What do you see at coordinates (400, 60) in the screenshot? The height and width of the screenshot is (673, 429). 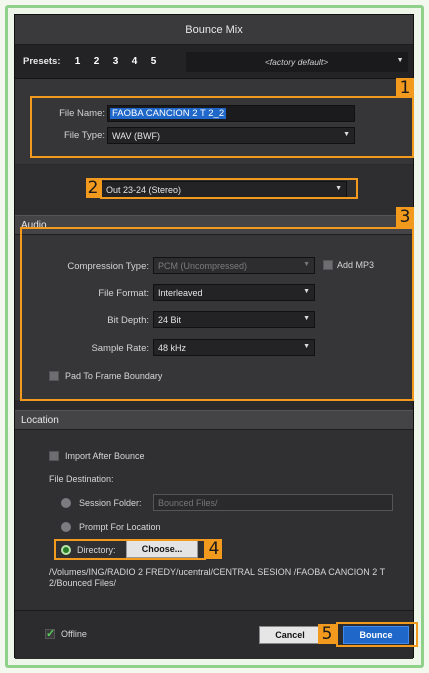 I see `chevron-down-icon: ▼` at bounding box center [400, 60].